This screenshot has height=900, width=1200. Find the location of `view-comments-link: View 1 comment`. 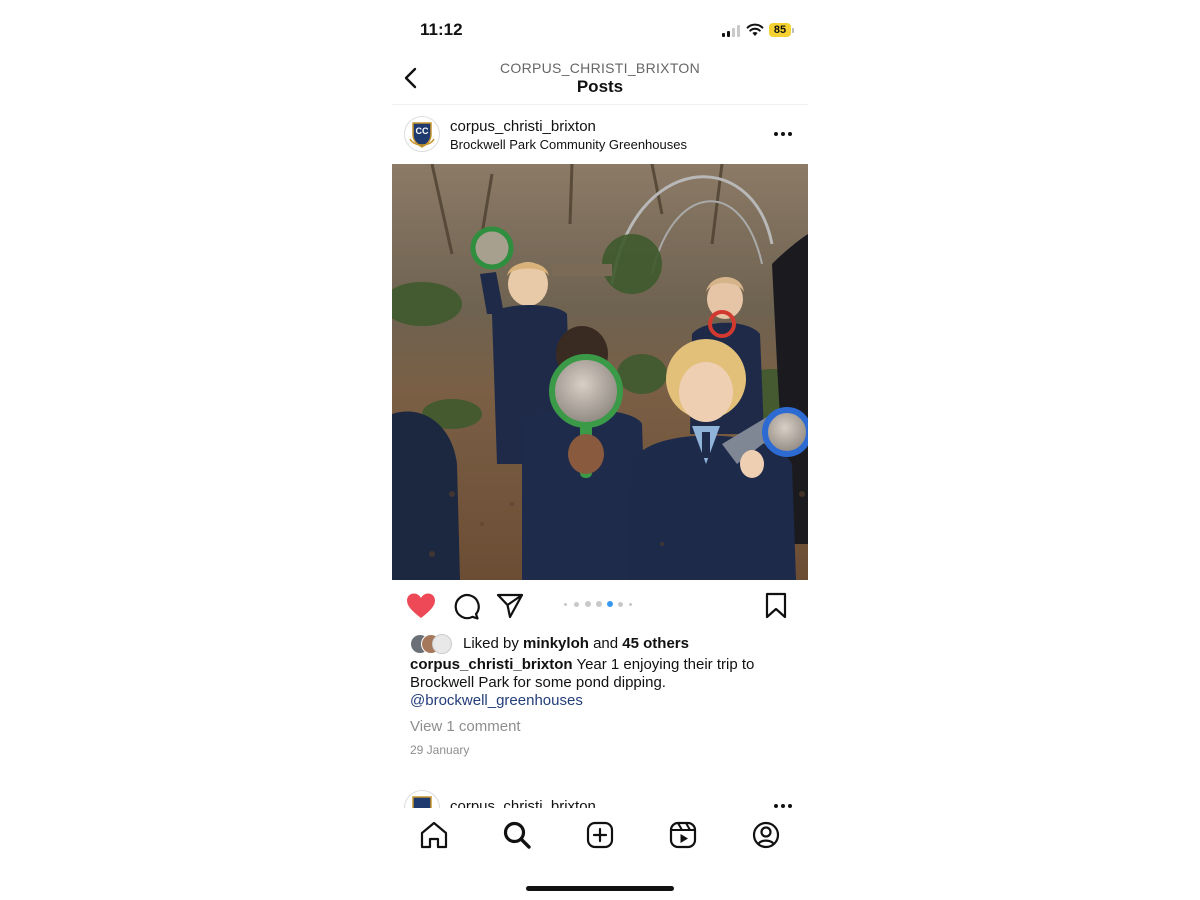

view-comments-link: View 1 comment is located at coordinates (465, 726).